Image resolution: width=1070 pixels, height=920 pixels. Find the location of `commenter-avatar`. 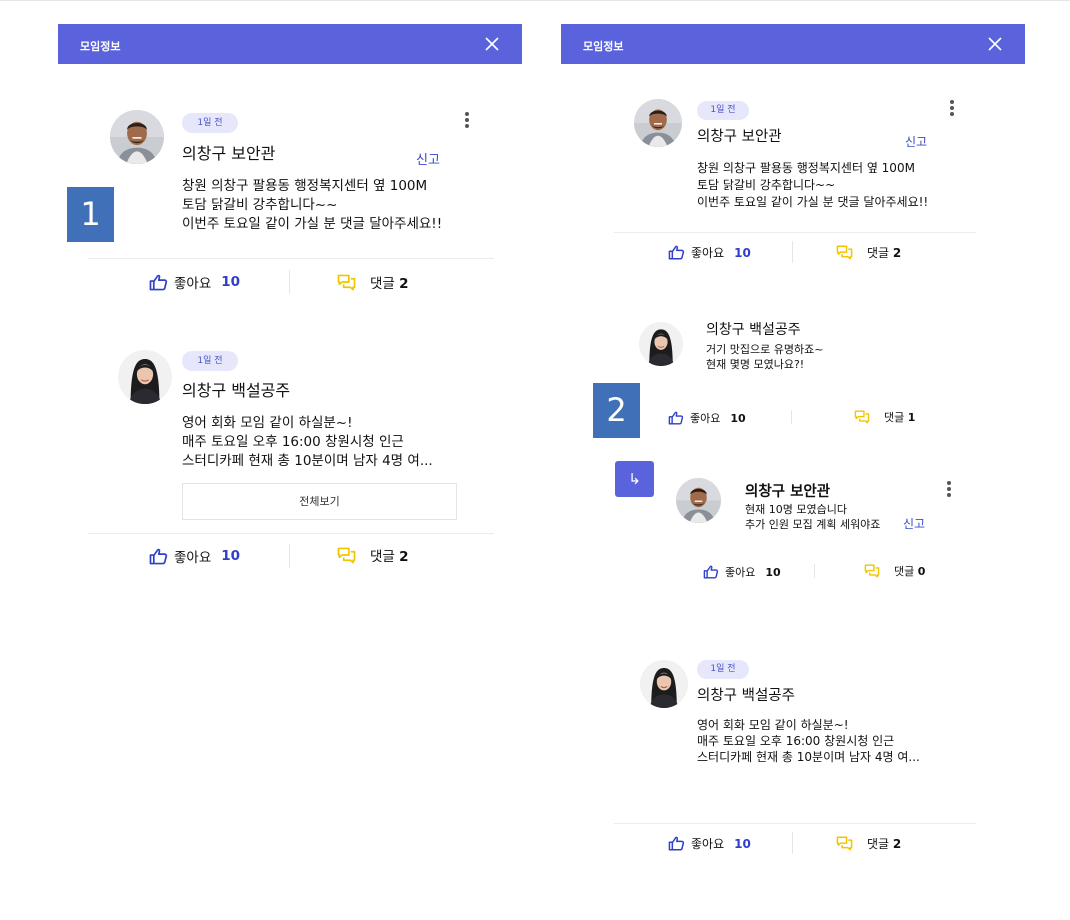

commenter-avatar is located at coordinates (661, 344).